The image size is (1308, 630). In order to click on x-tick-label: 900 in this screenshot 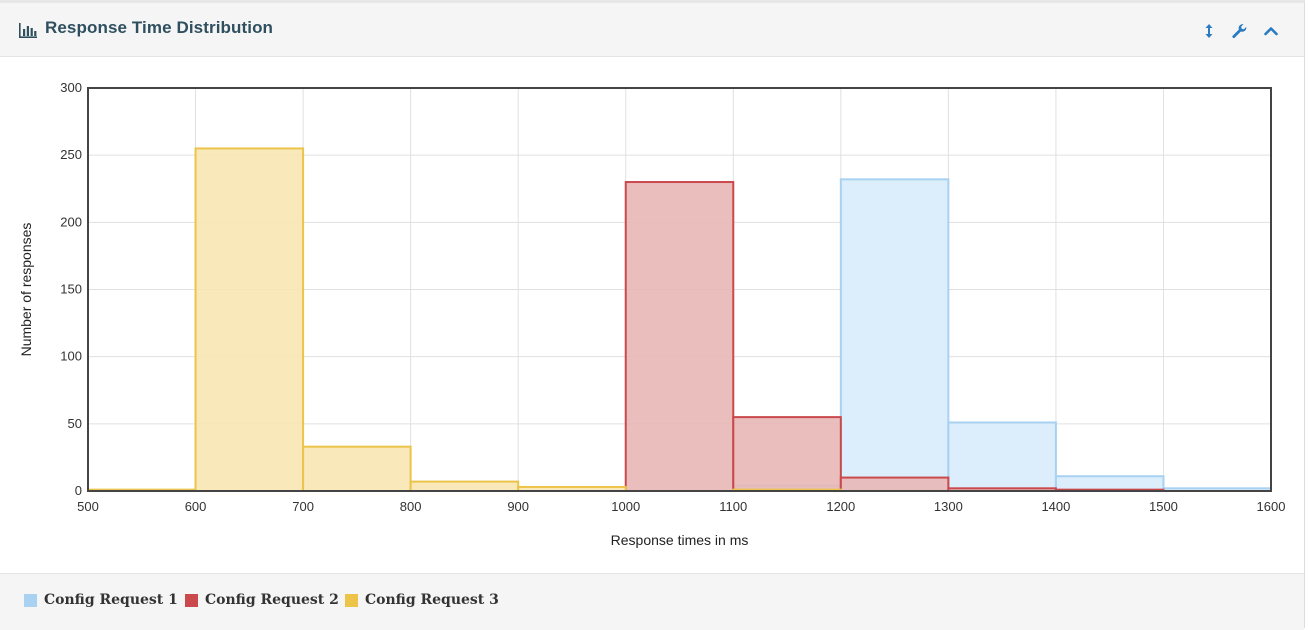, I will do `click(518, 506)`.